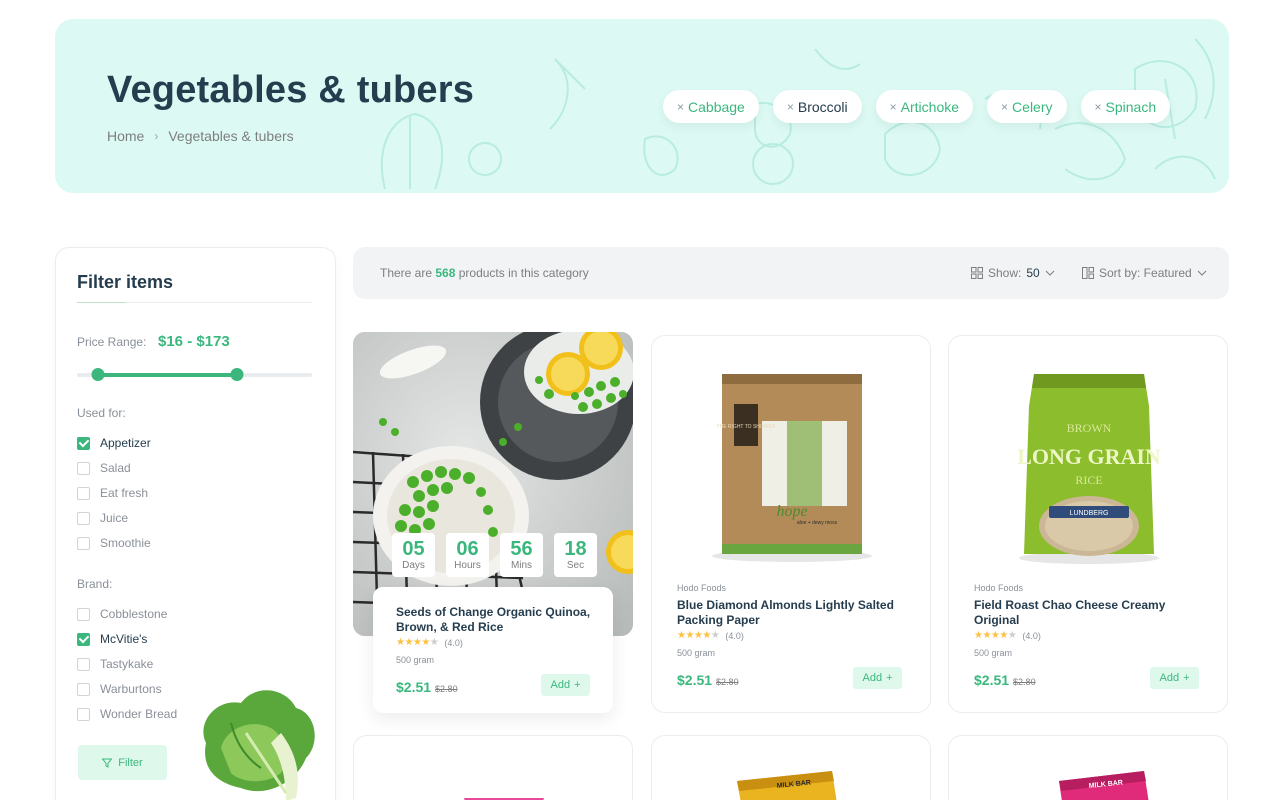 Image resolution: width=1287 pixels, height=800 pixels. Describe the element at coordinates (1033, 273) in the screenshot. I see `show-value: 50` at that location.